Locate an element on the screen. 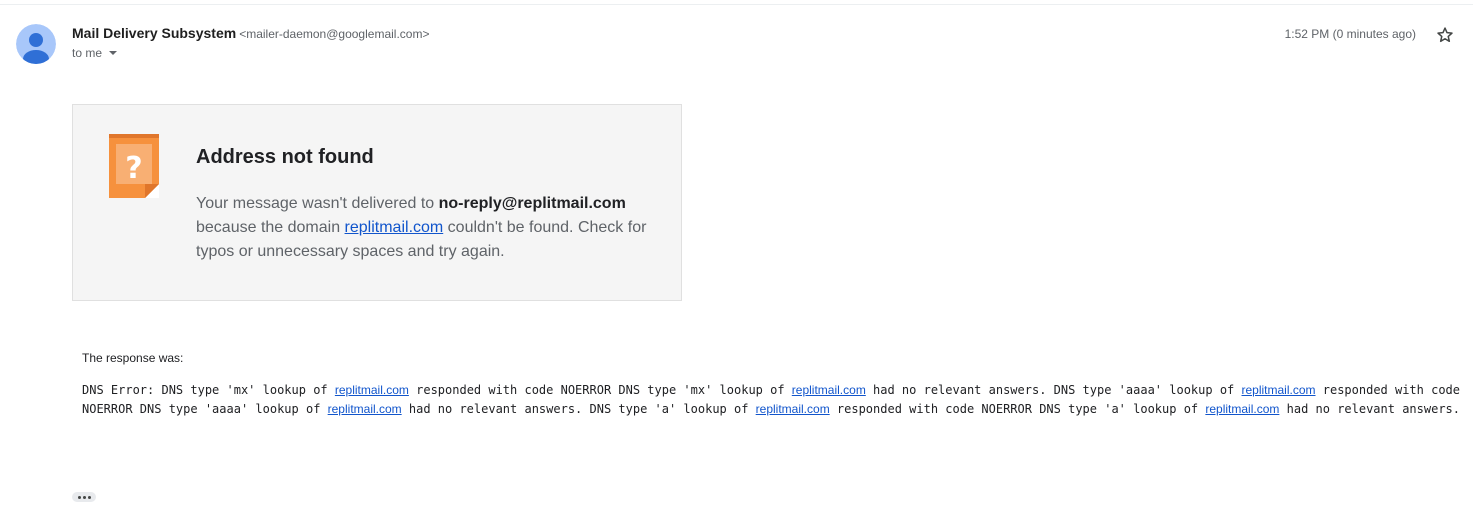 This screenshot has width=1473, height=524. star-outline-icon is located at coordinates (1445, 35).